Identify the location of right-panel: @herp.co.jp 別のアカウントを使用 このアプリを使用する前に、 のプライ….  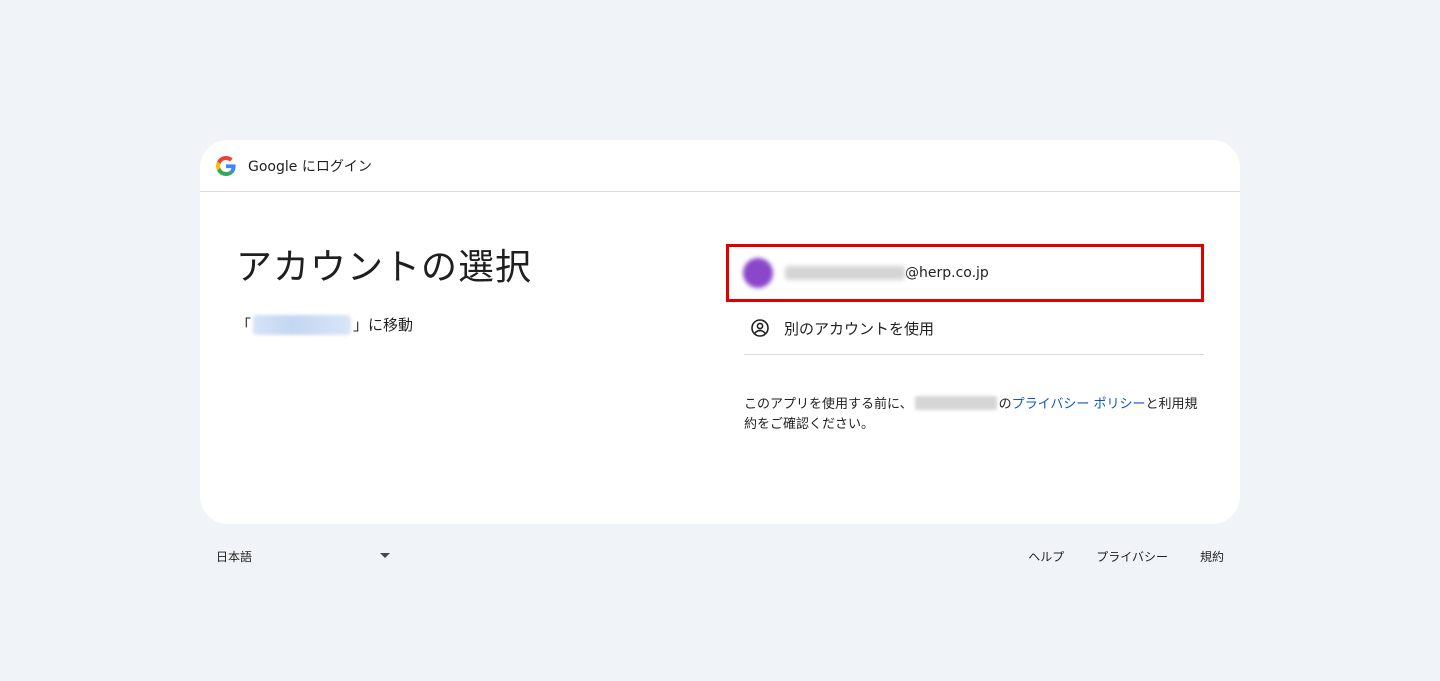
(965, 339).